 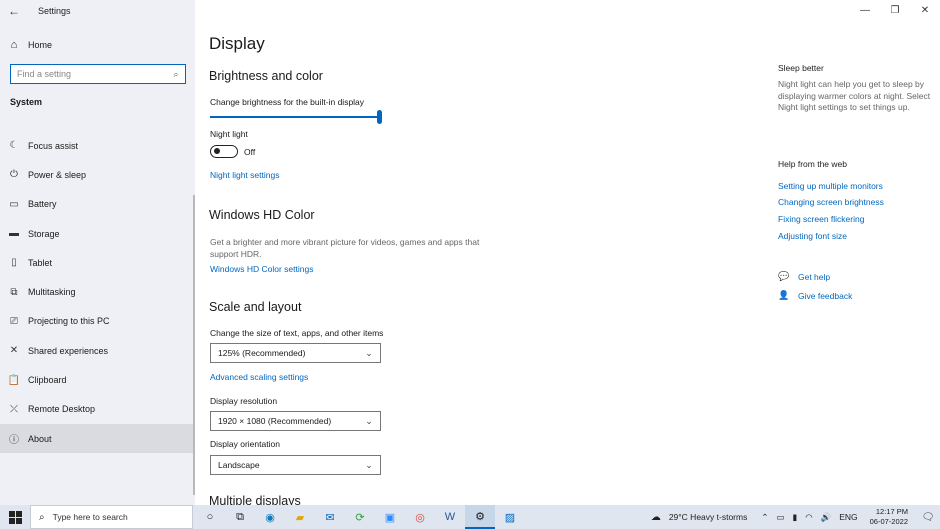 I want to click on slider-thumb, so click(x=379, y=117).